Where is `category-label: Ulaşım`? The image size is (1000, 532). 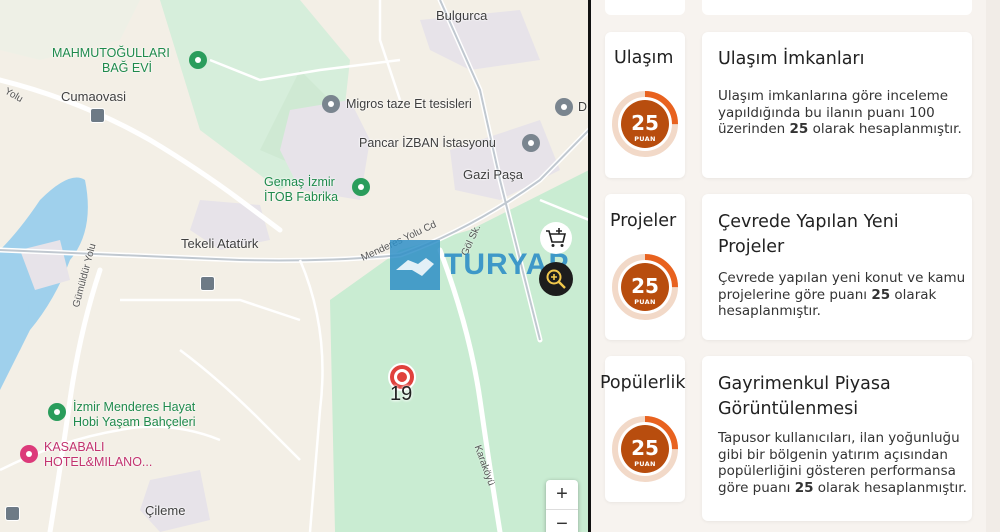
category-label: Ulaşım is located at coordinates (644, 58).